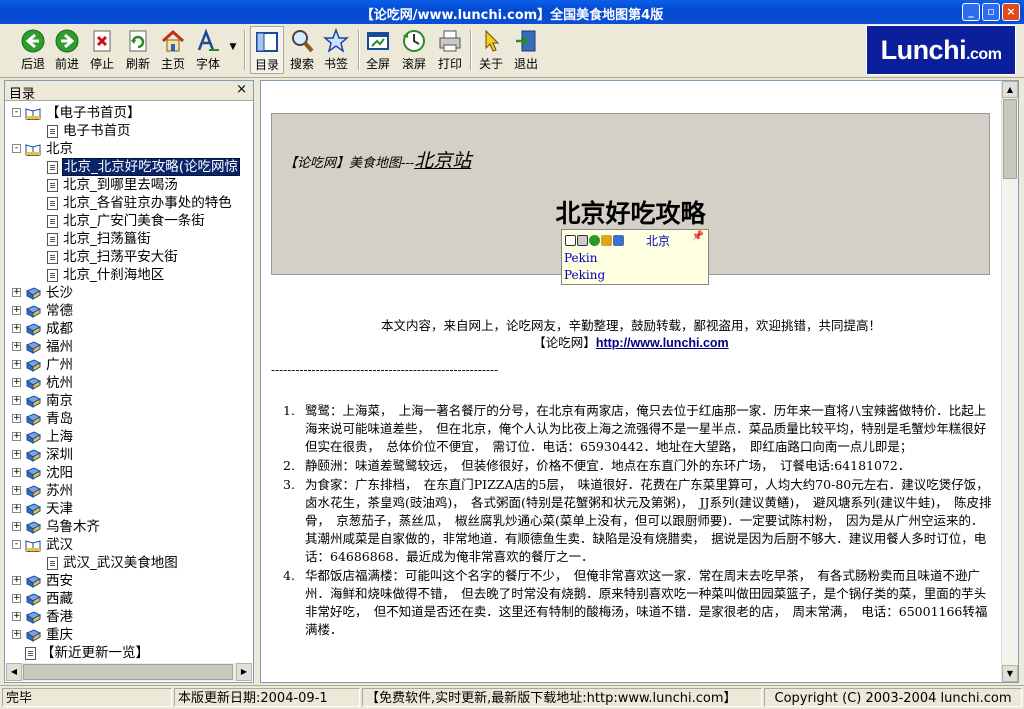 This screenshot has height=709, width=1024. Describe the element at coordinates (971, 12) in the screenshot. I see `minimize-button: _` at that location.